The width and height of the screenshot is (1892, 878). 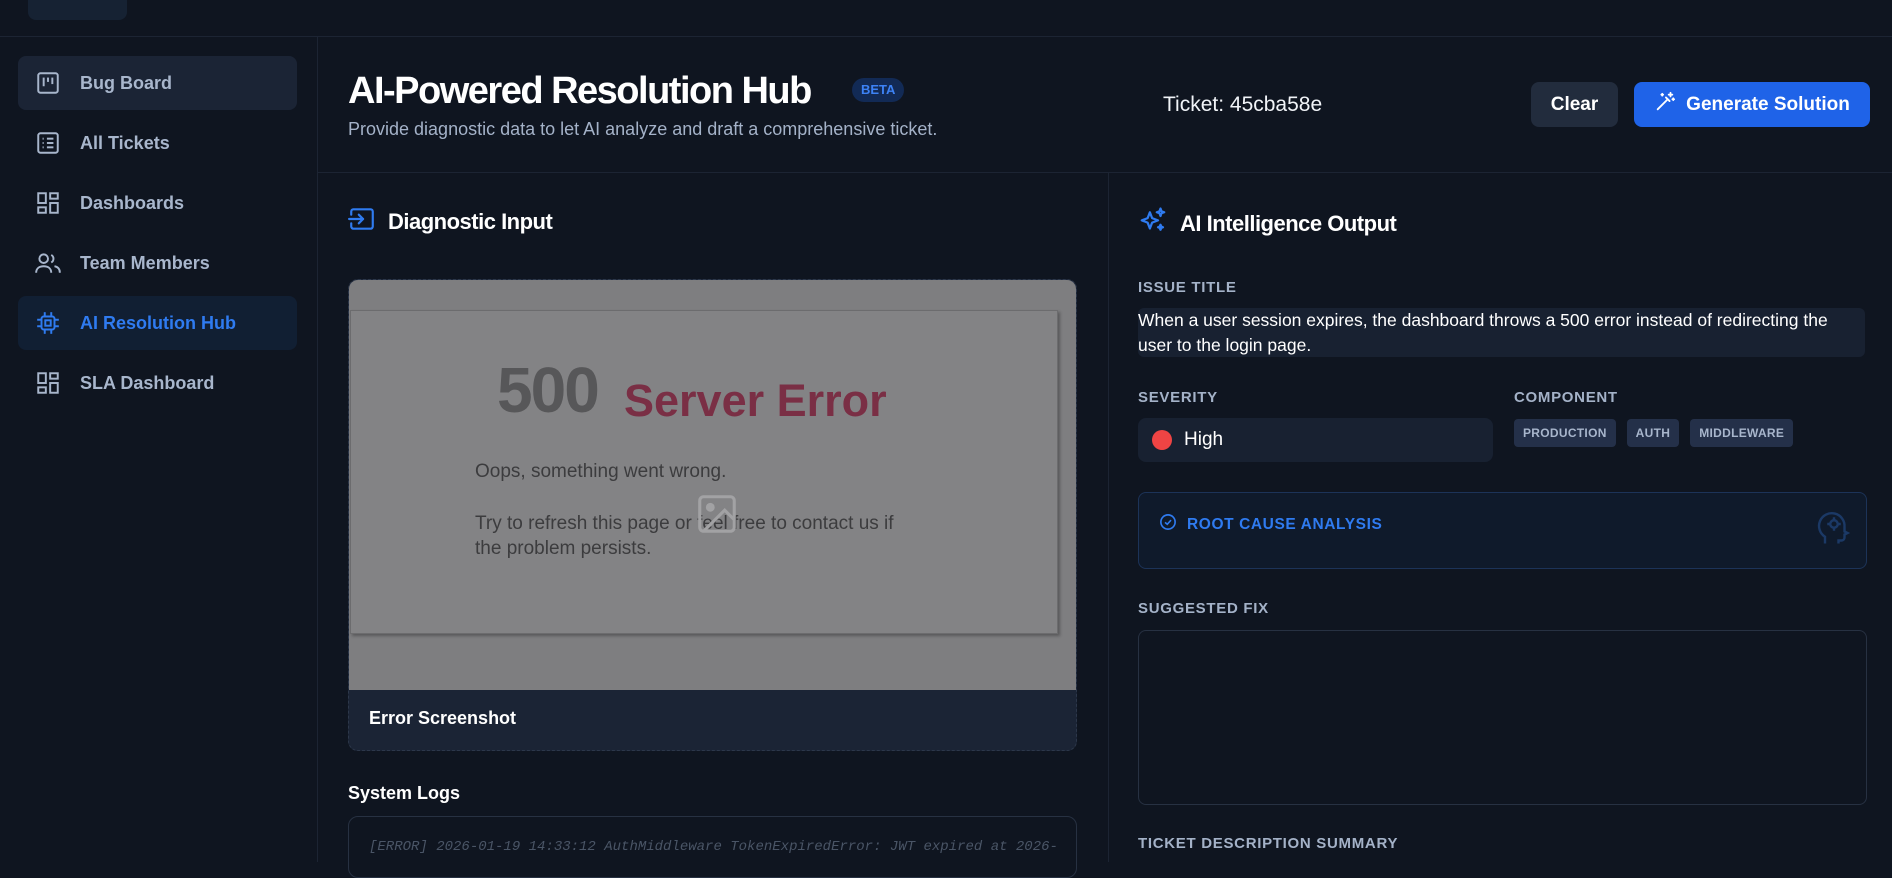 What do you see at coordinates (1566, 397) in the screenshot?
I see `component-label: COMPONENT` at bounding box center [1566, 397].